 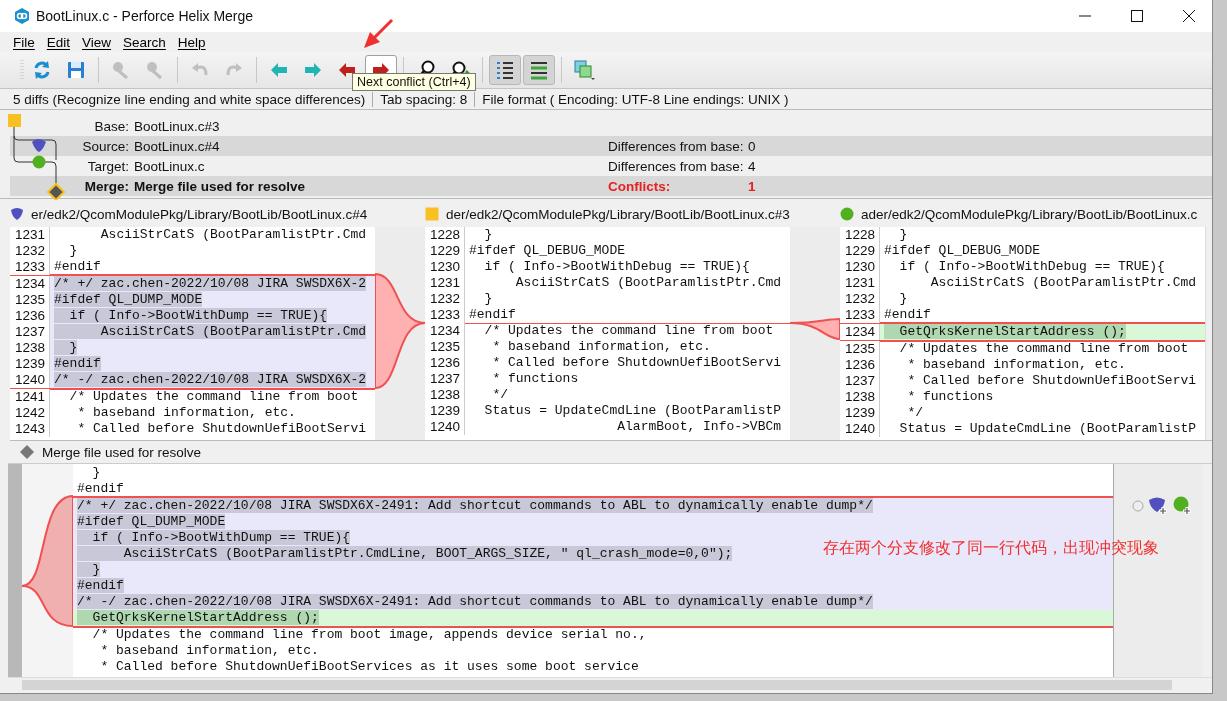 What do you see at coordinates (177, 146) in the screenshot?
I see `file-name: BootLinux.c#4` at bounding box center [177, 146].